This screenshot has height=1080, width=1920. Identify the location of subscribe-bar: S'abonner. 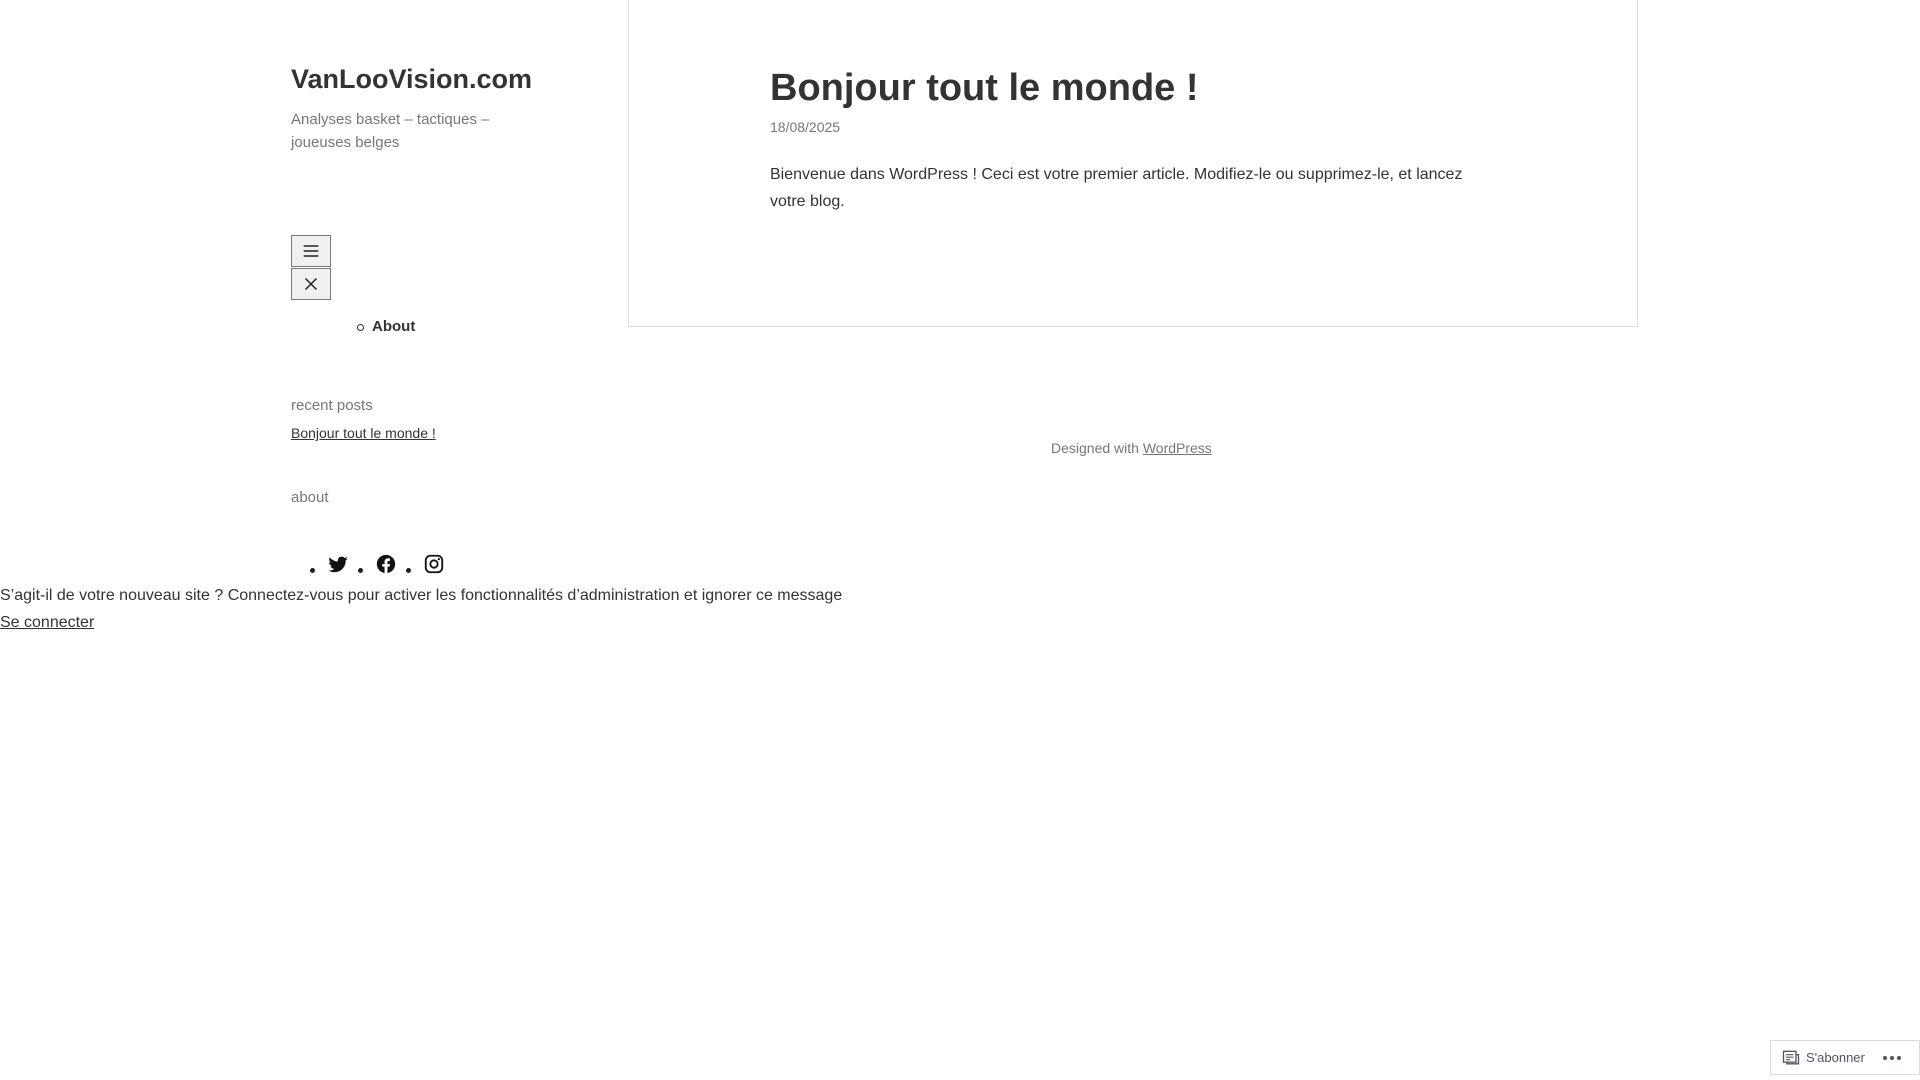
(1845, 1057).